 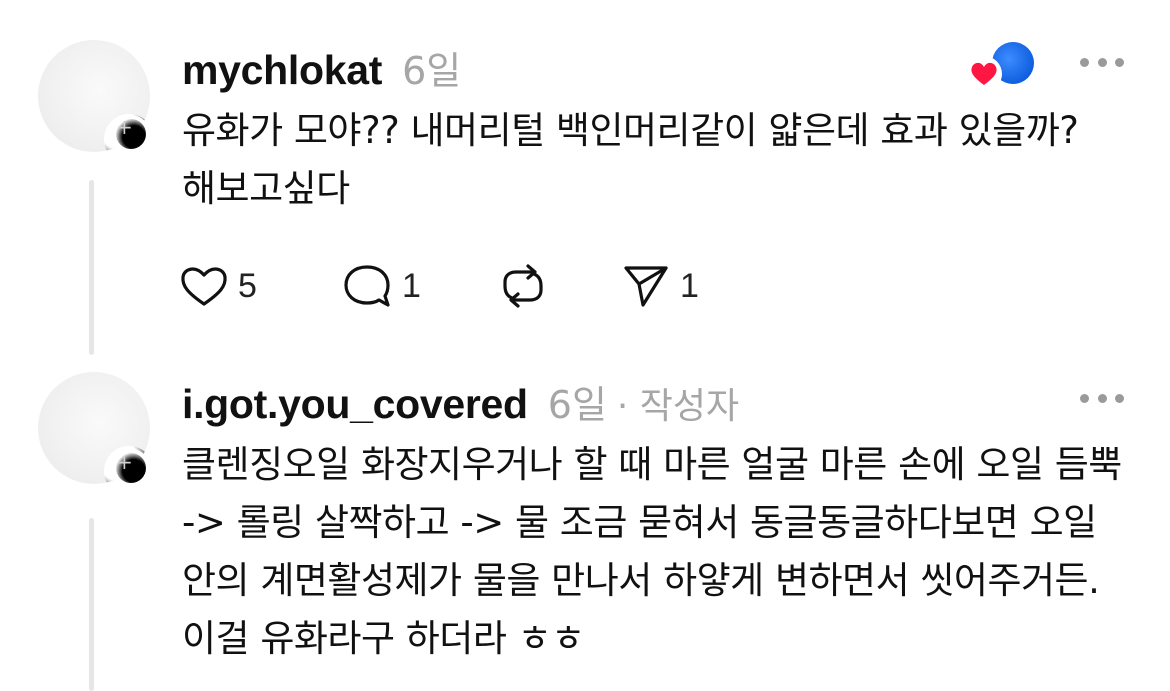 What do you see at coordinates (678, 406) in the screenshot?
I see `author-tag: · 작성자` at bounding box center [678, 406].